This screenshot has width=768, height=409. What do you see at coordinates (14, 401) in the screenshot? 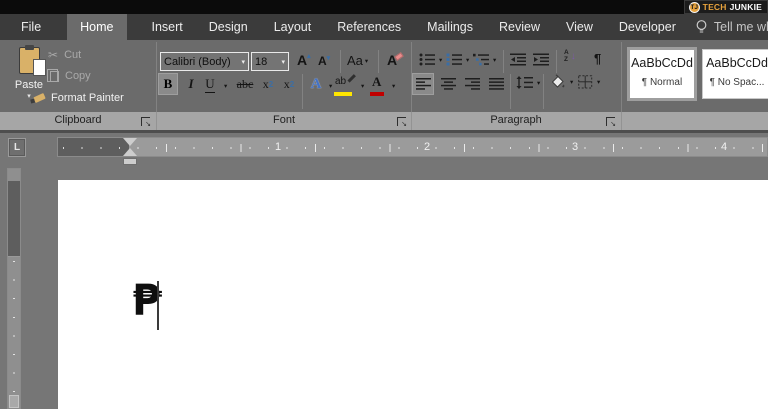
I see `vertical-ruler-footer` at bounding box center [14, 401].